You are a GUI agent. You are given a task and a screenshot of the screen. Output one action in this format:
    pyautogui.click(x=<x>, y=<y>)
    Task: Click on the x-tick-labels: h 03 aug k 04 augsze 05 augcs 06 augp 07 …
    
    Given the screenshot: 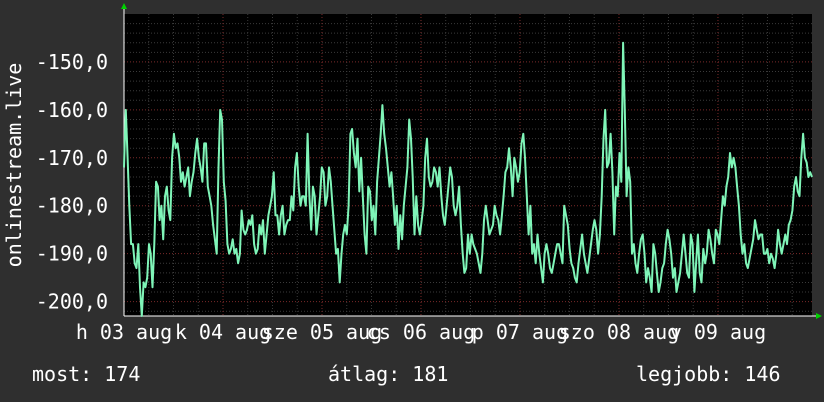 What is the action you would take?
    pyautogui.click(x=421, y=332)
    